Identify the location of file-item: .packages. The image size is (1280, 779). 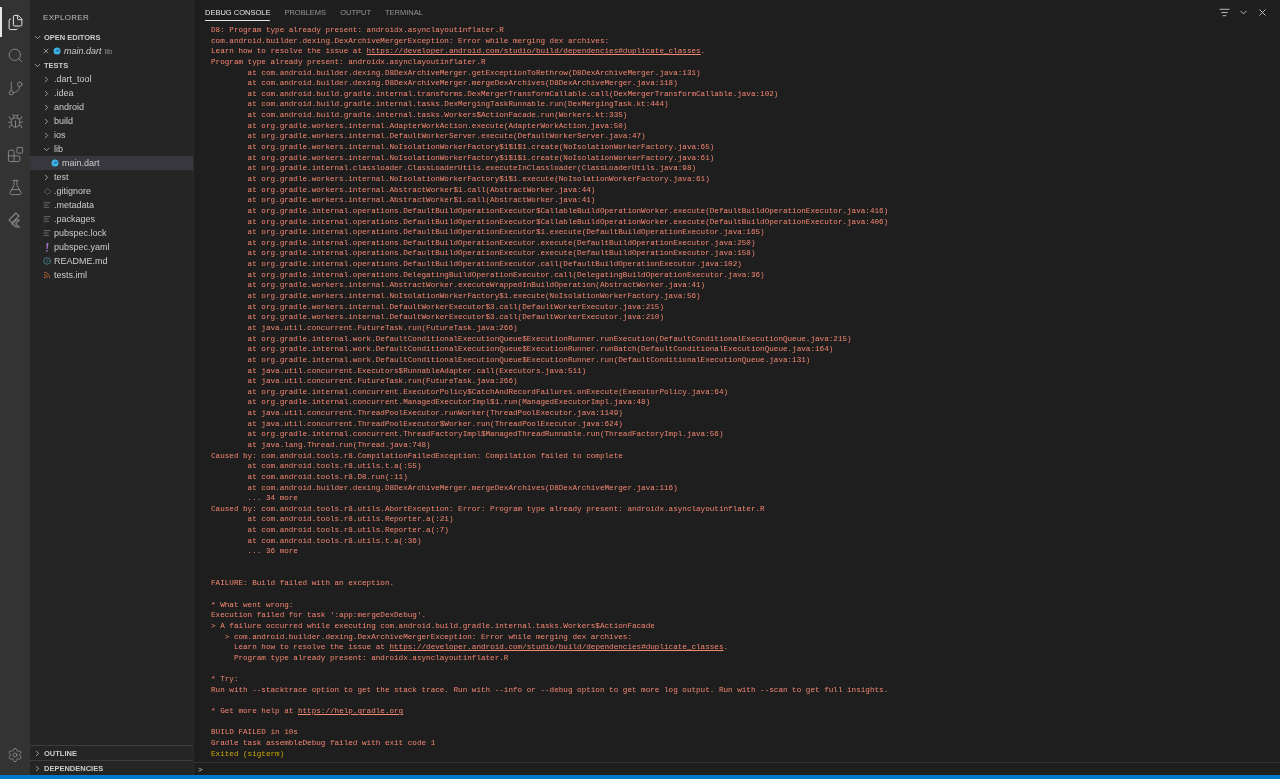
(111, 219).